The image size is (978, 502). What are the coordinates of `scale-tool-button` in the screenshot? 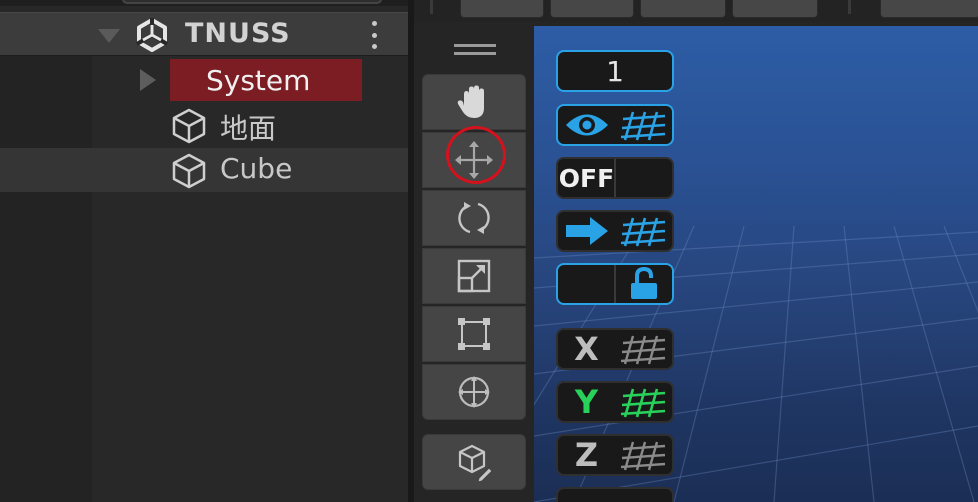 It's located at (474, 276).